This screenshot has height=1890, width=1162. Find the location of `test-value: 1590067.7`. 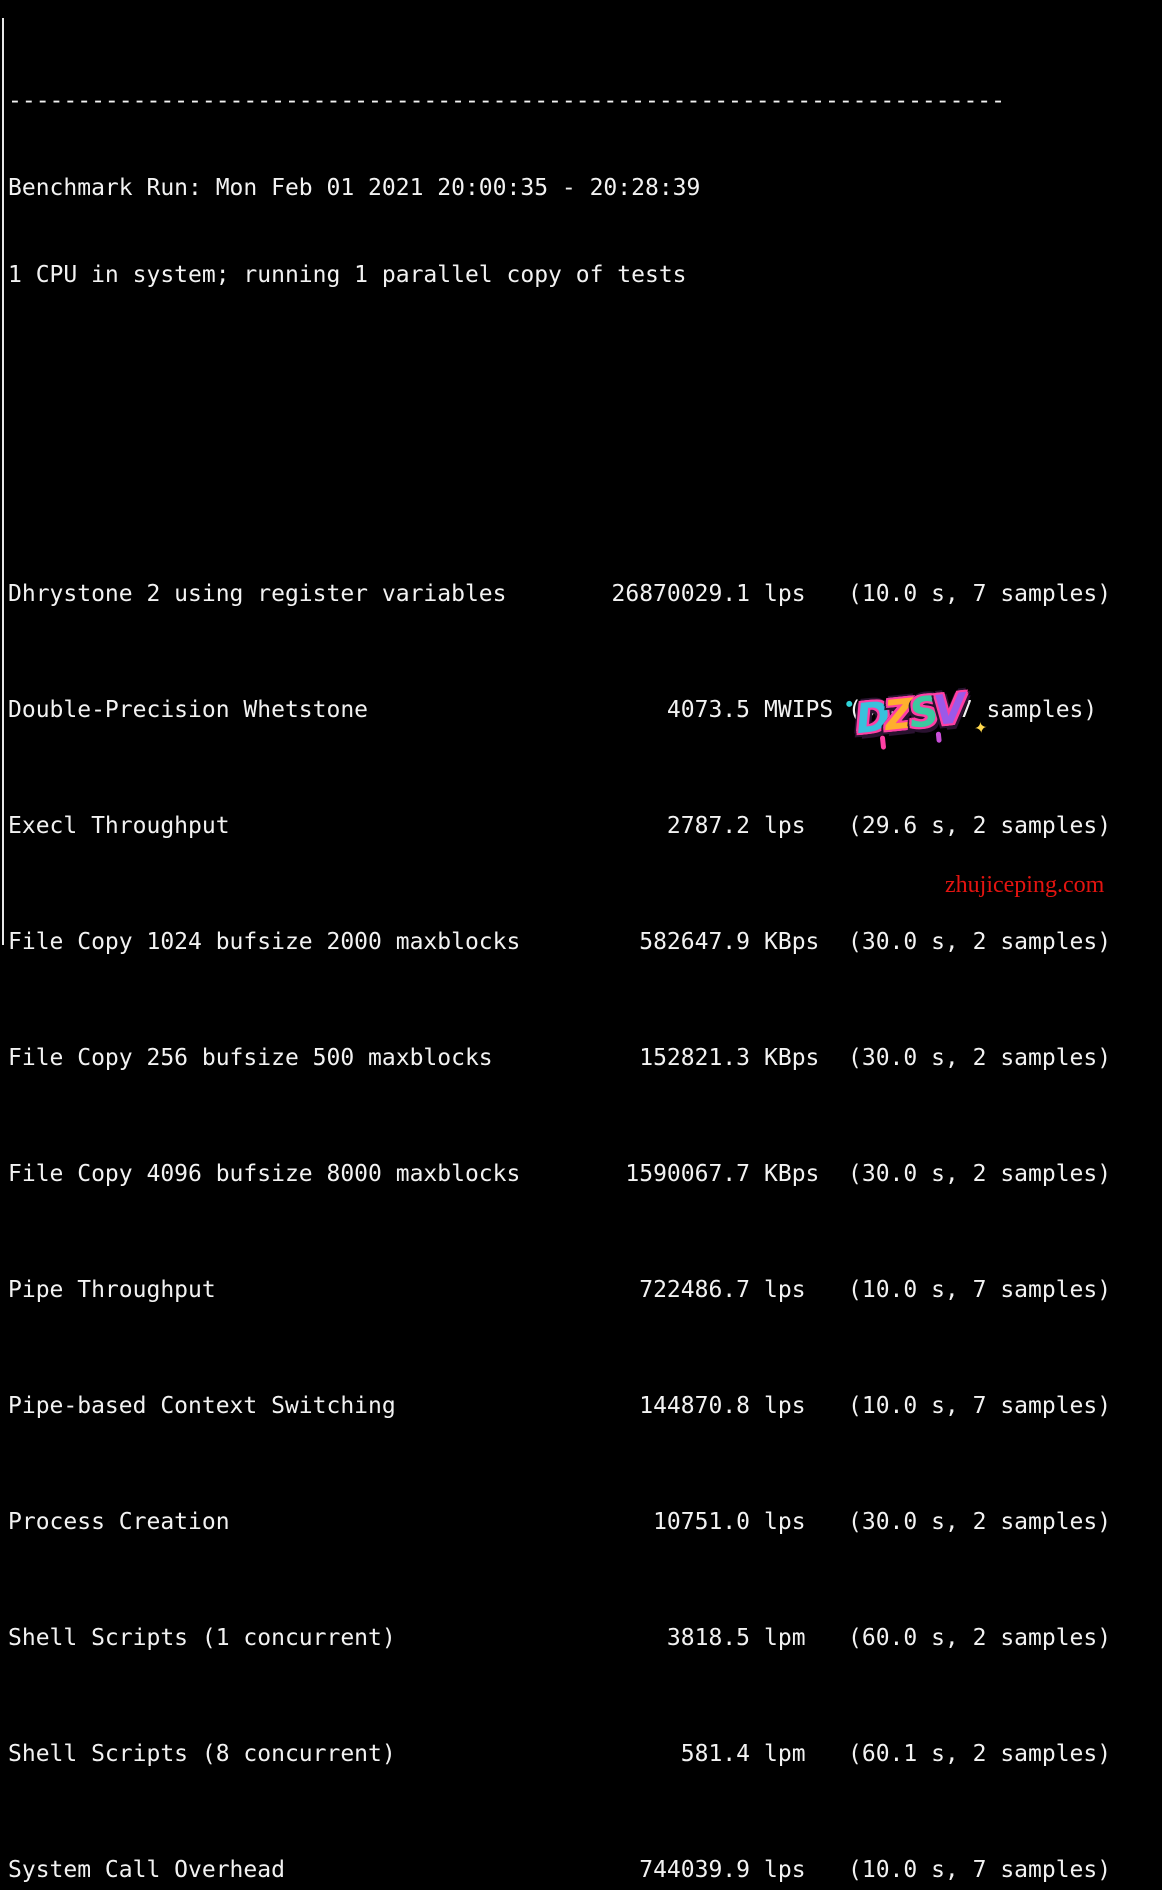

test-value: 1590067.7 is located at coordinates (687, 1174).